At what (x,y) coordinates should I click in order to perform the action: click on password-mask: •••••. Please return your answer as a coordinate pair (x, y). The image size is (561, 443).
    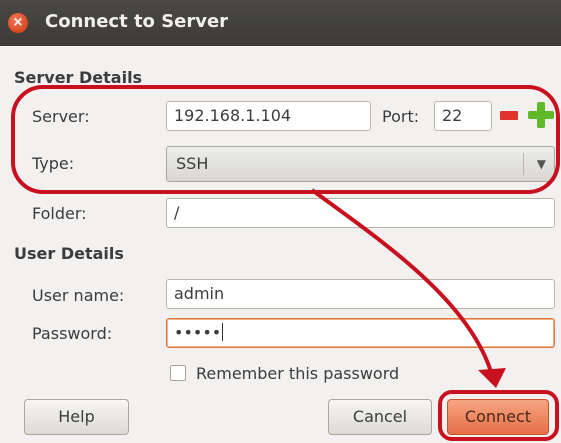
    Looking at the image, I should click on (198, 332).